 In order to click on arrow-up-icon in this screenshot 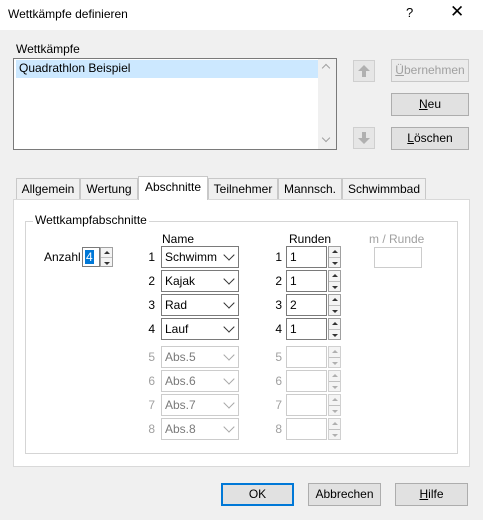, I will do `click(364, 71)`.